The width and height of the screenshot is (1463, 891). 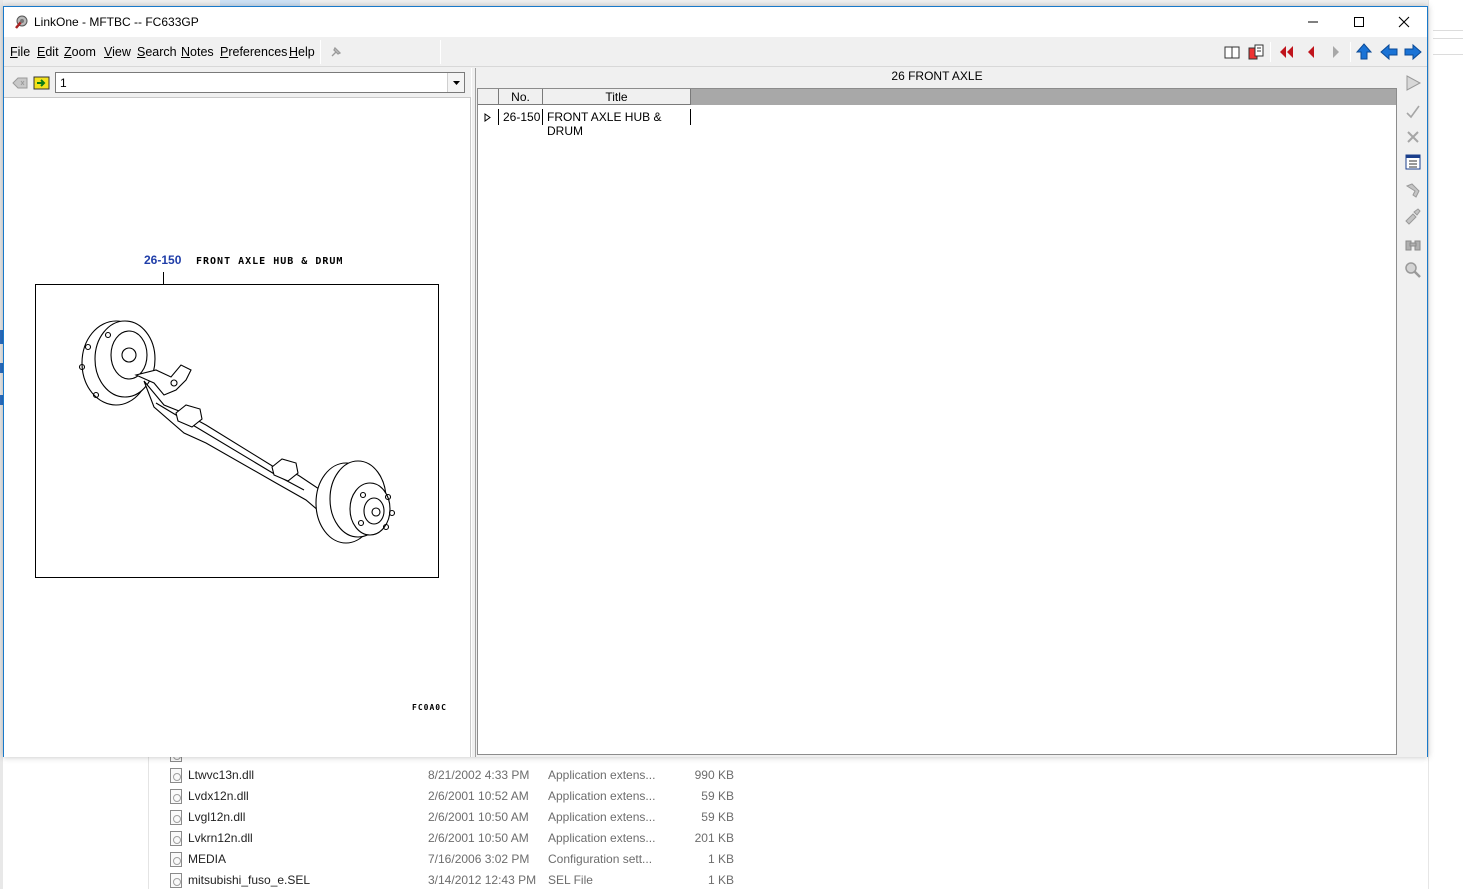 I want to click on menu-view: View, so click(x=117, y=52).